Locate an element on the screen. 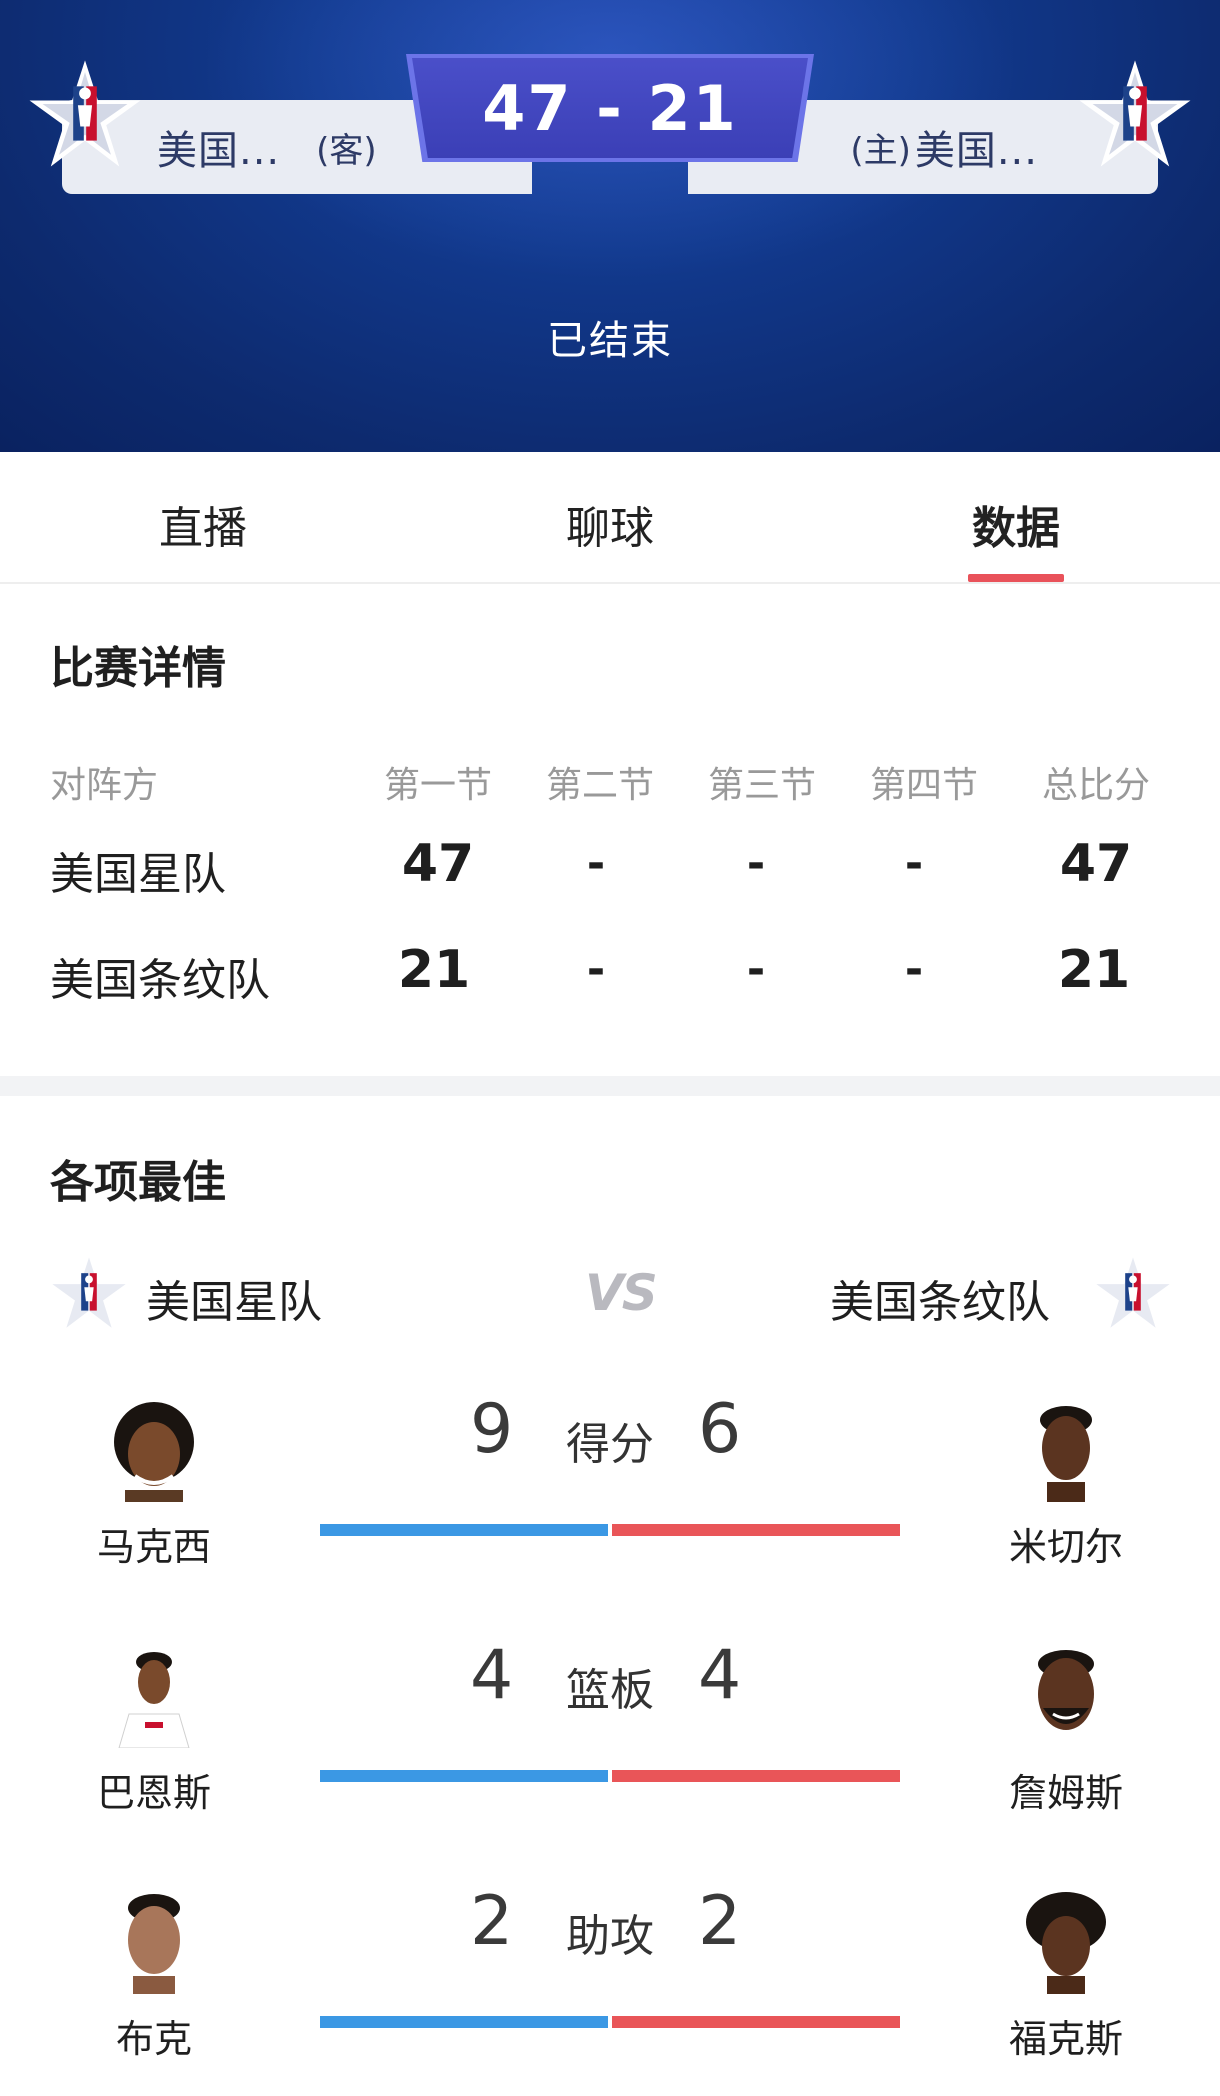  left-stat-value: 4 is located at coordinates (492, 1675).